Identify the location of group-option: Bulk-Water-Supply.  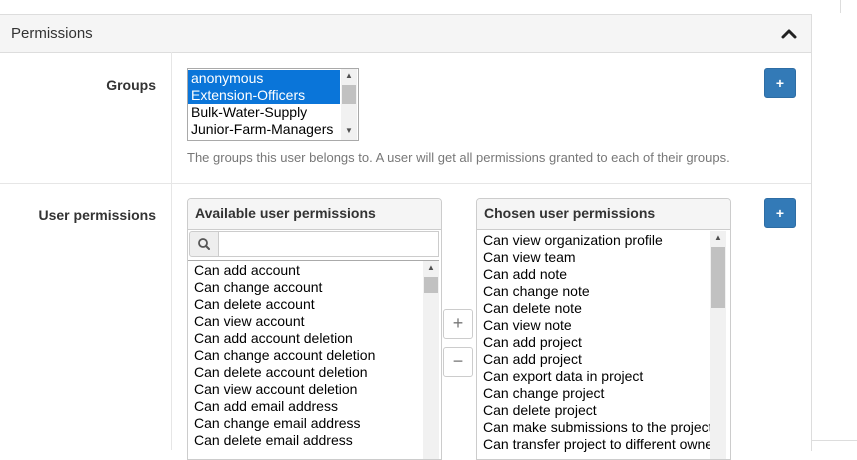
(264, 112).